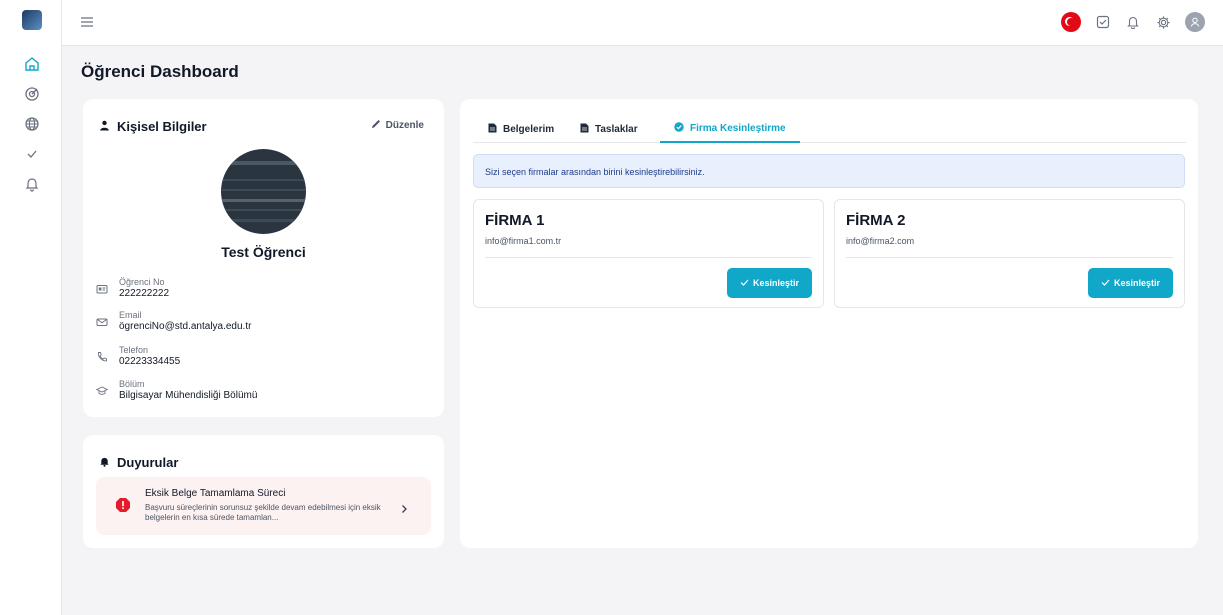 Image resolution: width=1223 pixels, height=615 pixels. I want to click on id-card-icon, so click(102, 289).